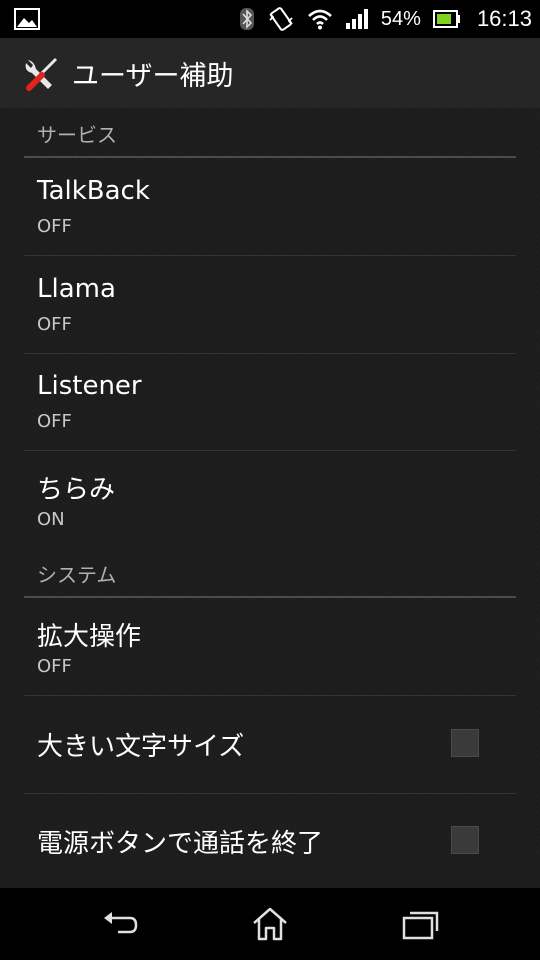 The height and width of the screenshot is (960, 540). Describe the element at coordinates (180, 844) in the screenshot. I see `item-title: 電源ボタンで通話を終了` at that location.